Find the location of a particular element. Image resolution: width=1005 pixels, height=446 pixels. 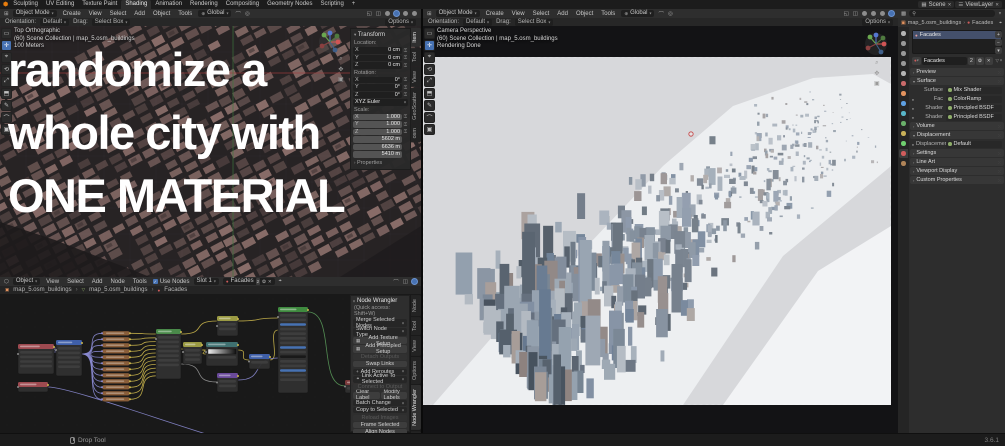

tool-cursor: ⌖ is located at coordinates (429, 57).